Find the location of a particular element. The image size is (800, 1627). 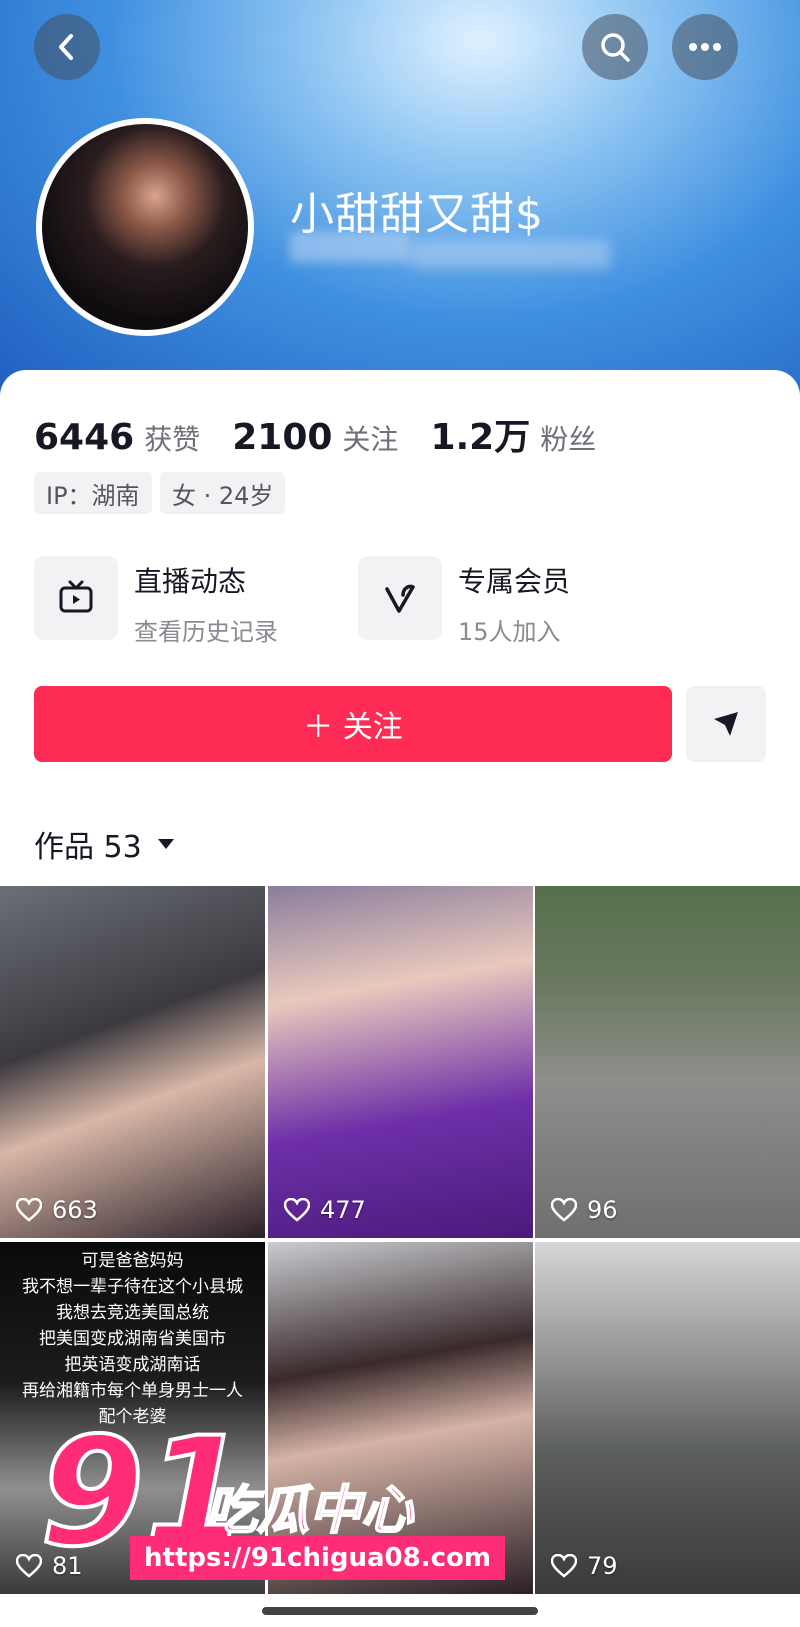

membership-subtitle: 15人加入 is located at coordinates (509, 632).